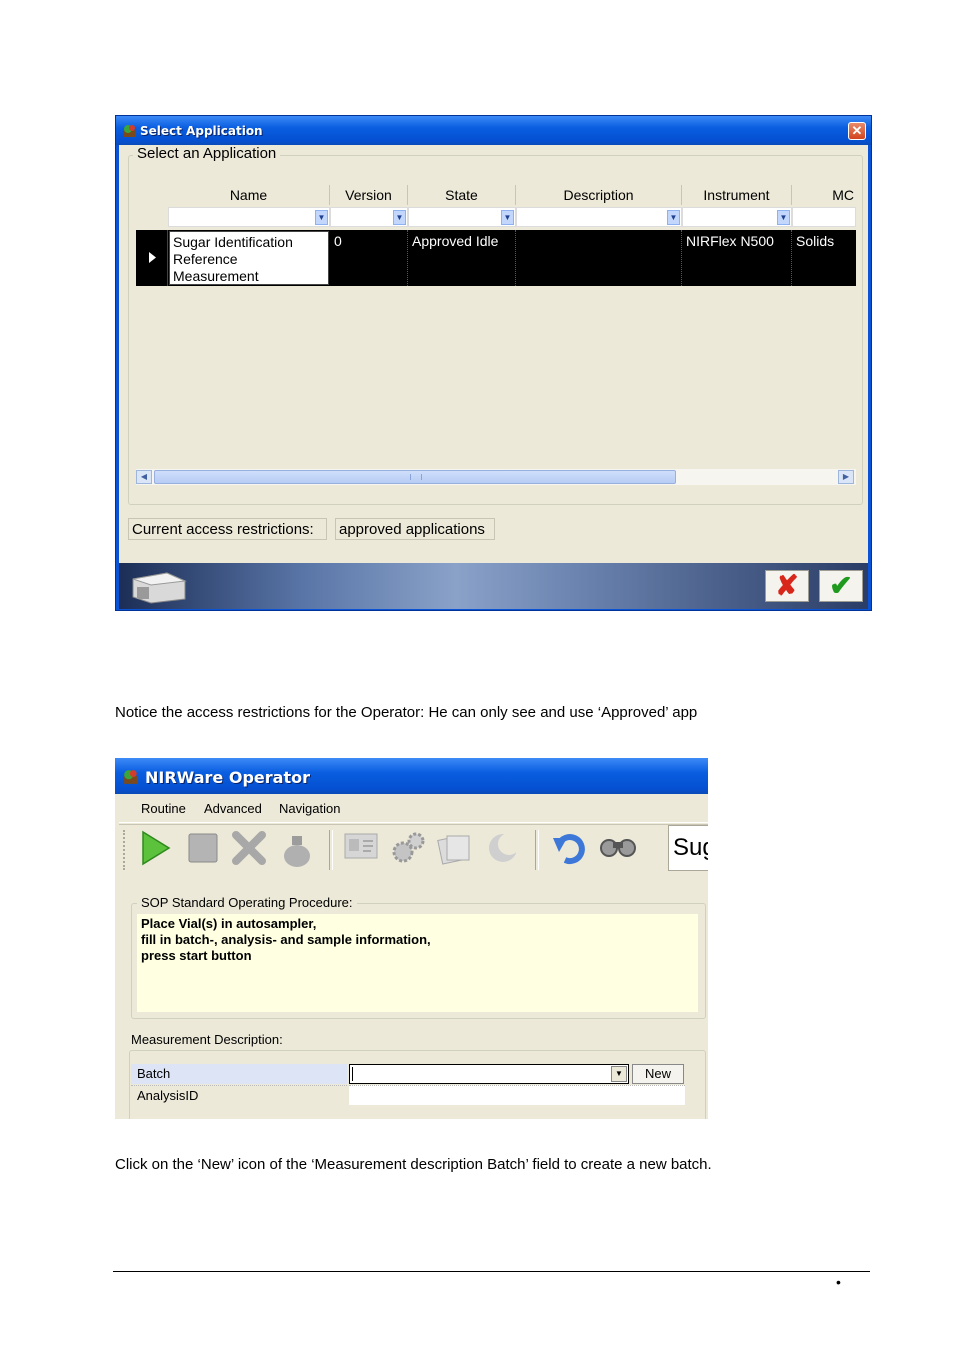 The height and width of the screenshot is (1350, 954). What do you see at coordinates (599, 217) in the screenshot?
I see `filter-description: ▼` at bounding box center [599, 217].